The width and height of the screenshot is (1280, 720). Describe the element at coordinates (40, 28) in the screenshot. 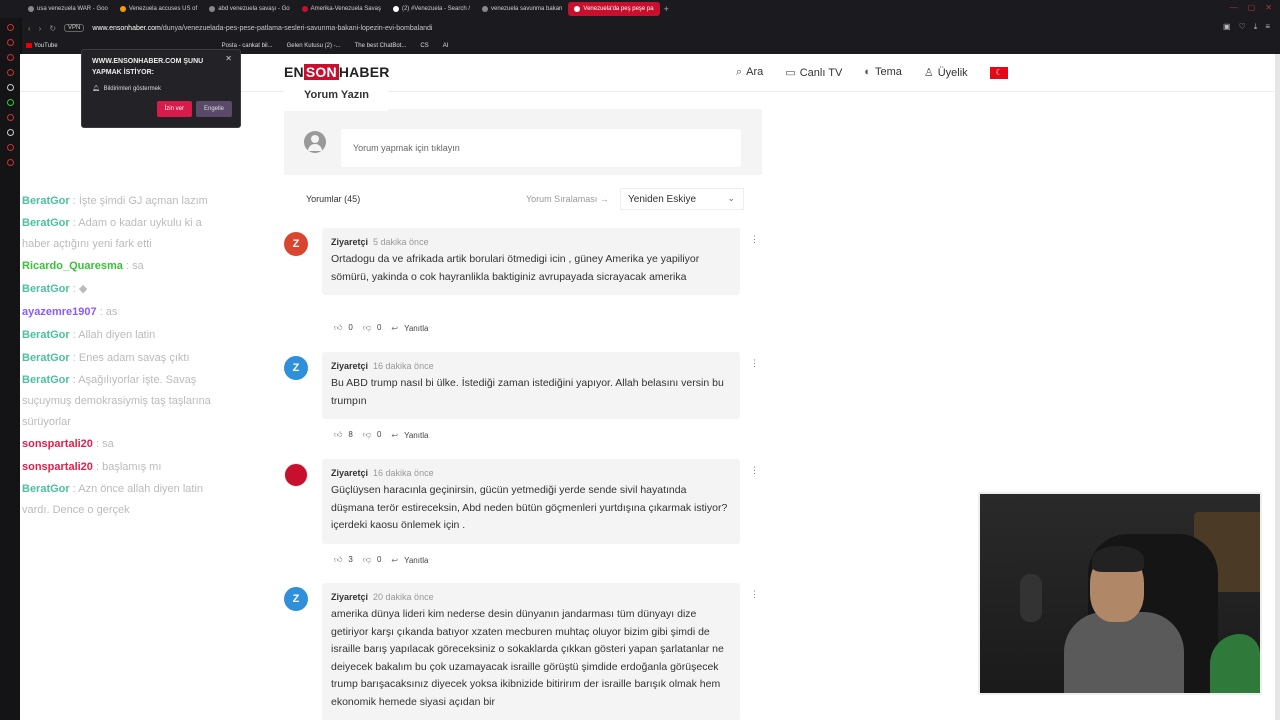

I see `forward-icon: ›` at that location.